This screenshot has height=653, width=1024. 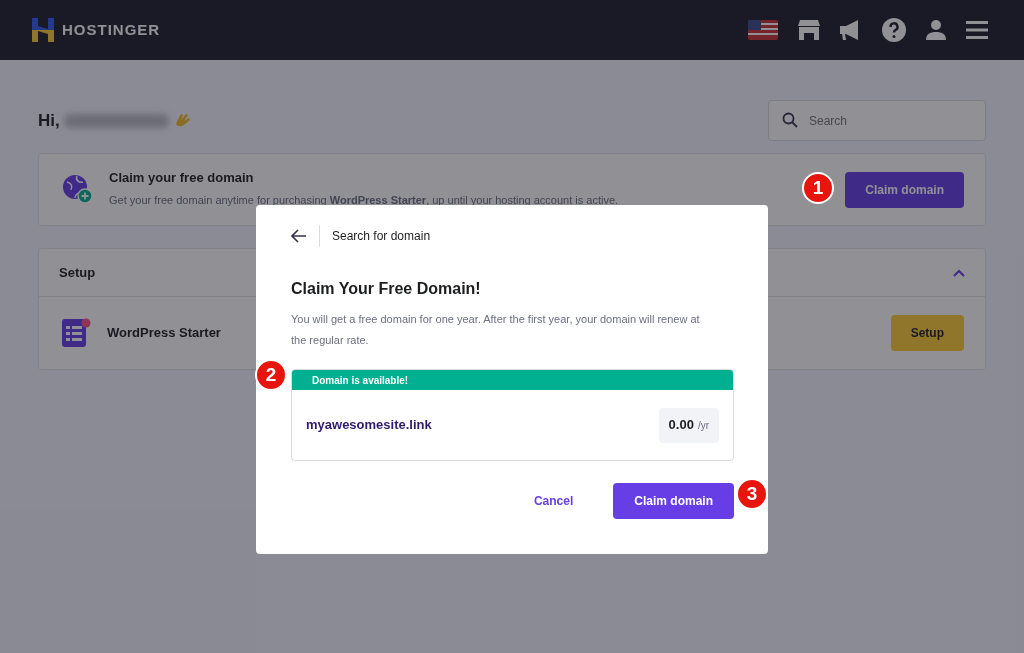 I want to click on setup-item-label: WordPress Starter, so click(x=164, y=333).